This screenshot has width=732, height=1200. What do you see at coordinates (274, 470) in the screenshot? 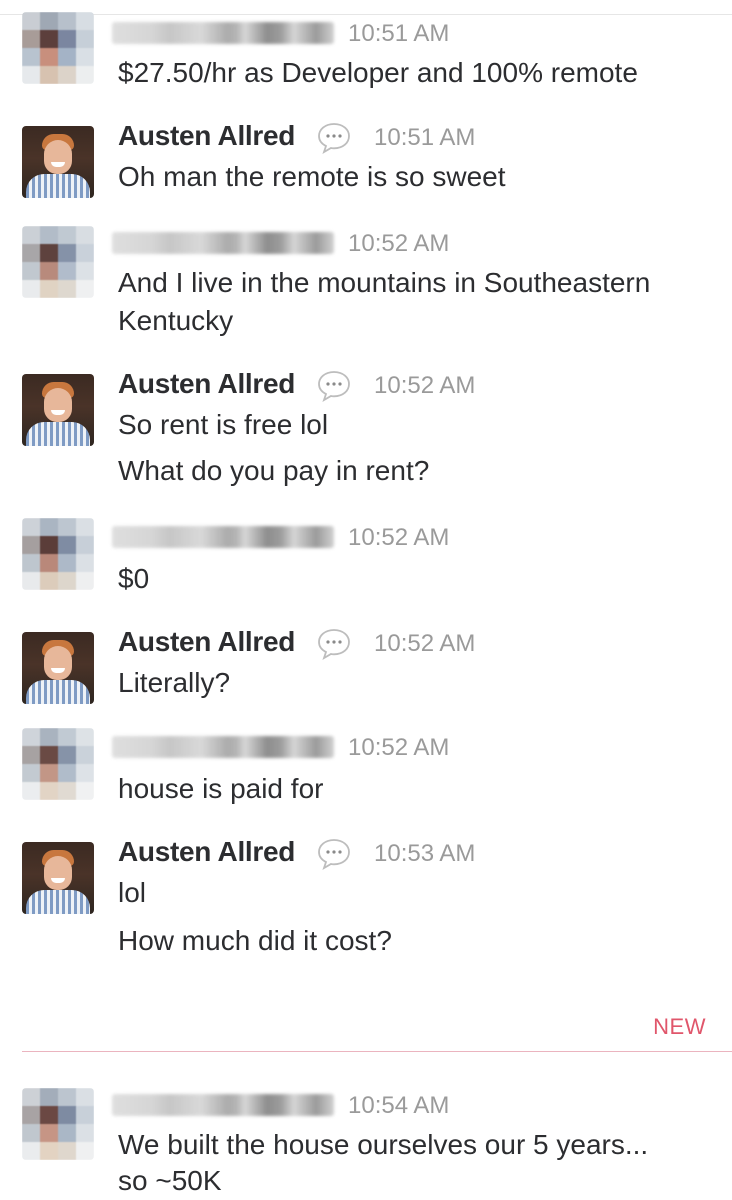
I see `message-text: What do you pay in rent?` at bounding box center [274, 470].